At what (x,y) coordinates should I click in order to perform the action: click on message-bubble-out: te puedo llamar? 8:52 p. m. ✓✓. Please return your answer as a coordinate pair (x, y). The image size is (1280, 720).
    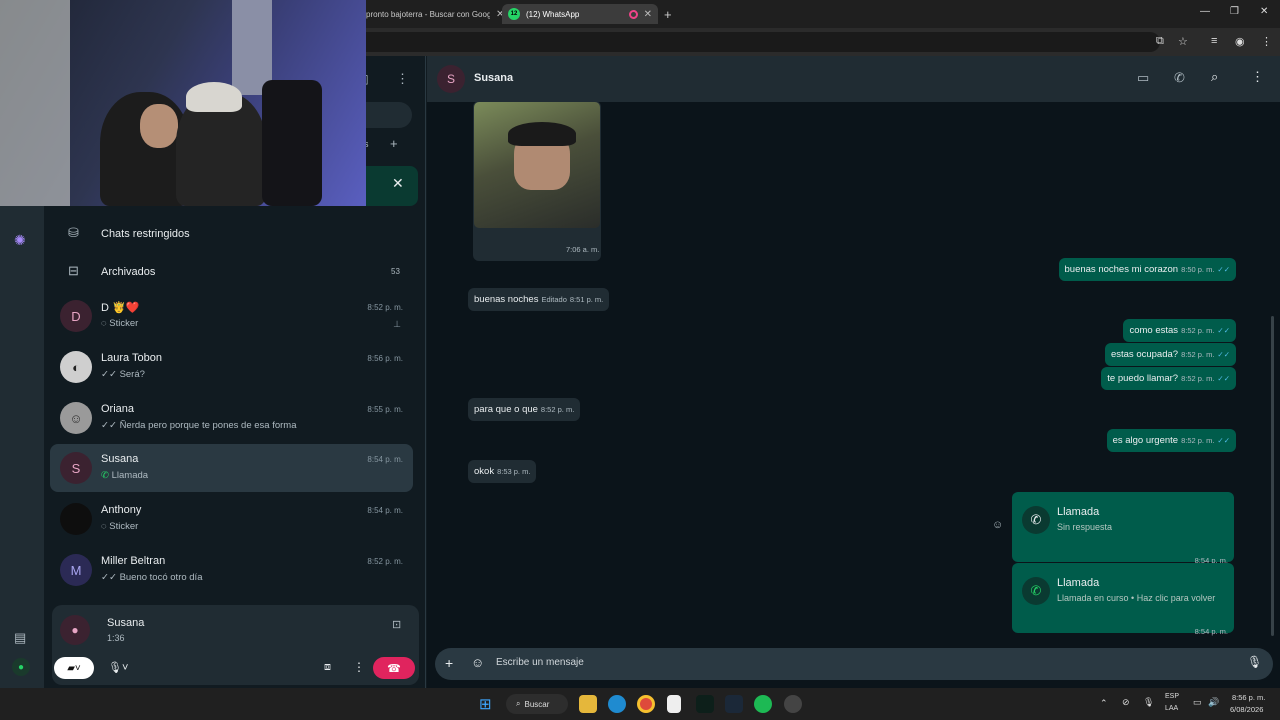
    Looking at the image, I should click on (1168, 378).